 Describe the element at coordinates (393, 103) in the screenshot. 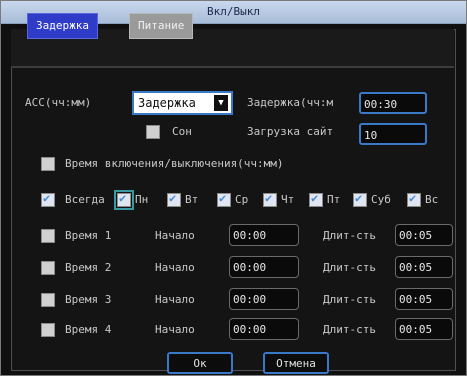

I see `delay-time-input: 00:30` at that location.